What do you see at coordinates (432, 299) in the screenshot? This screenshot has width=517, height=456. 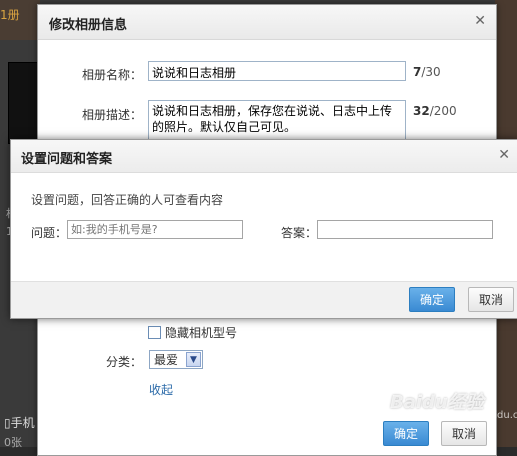 I see `question-confirm-button: 确定` at bounding box center [432, 299].